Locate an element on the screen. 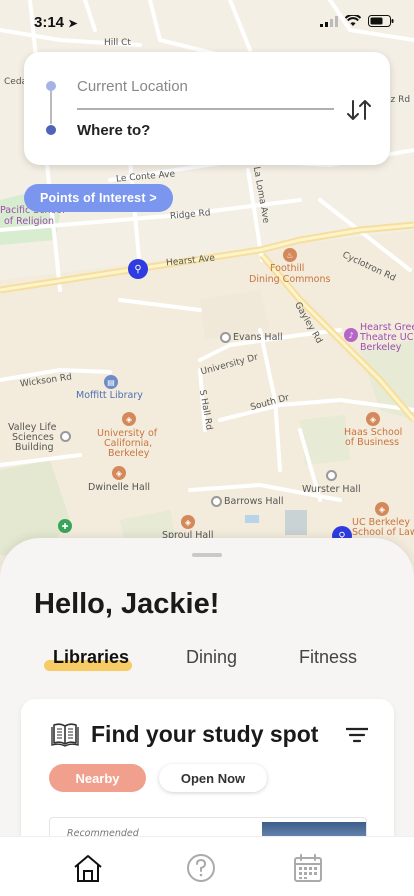 This screenshot has height=896, width=414. nearby-chip: Nearby is located at coordinates (97, 778).